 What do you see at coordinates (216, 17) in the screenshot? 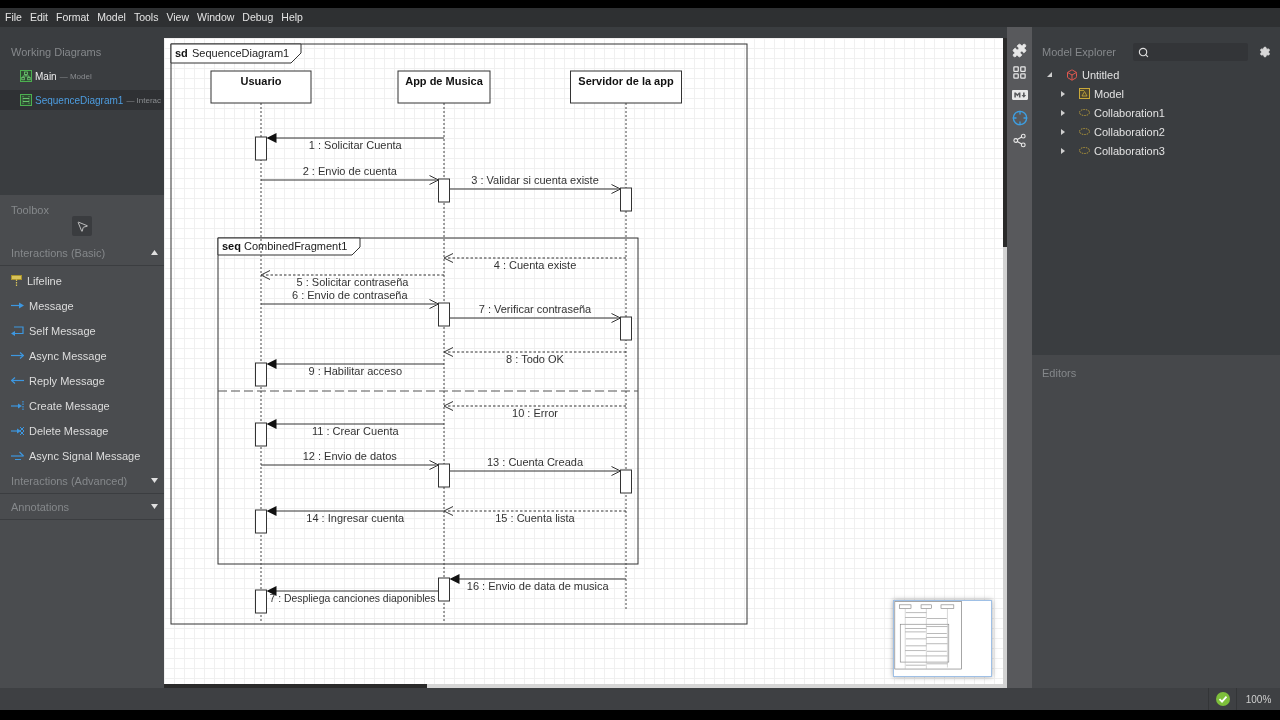
I see `menu-item: Window` at bounding box center [216, 17].